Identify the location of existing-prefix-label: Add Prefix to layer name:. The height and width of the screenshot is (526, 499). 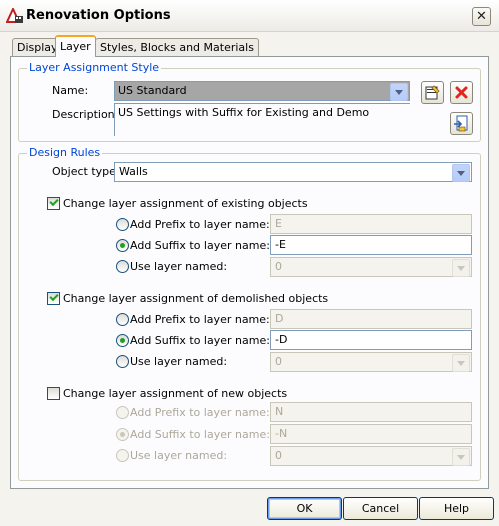
(200, 224).